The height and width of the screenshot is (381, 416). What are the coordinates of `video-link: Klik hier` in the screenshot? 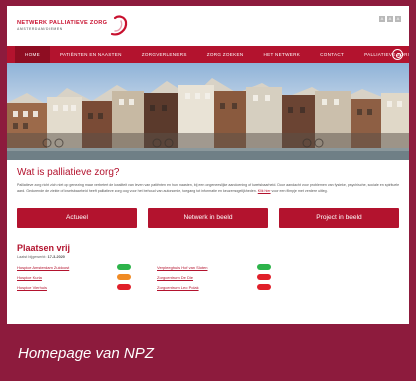 It's located at (264, 191).